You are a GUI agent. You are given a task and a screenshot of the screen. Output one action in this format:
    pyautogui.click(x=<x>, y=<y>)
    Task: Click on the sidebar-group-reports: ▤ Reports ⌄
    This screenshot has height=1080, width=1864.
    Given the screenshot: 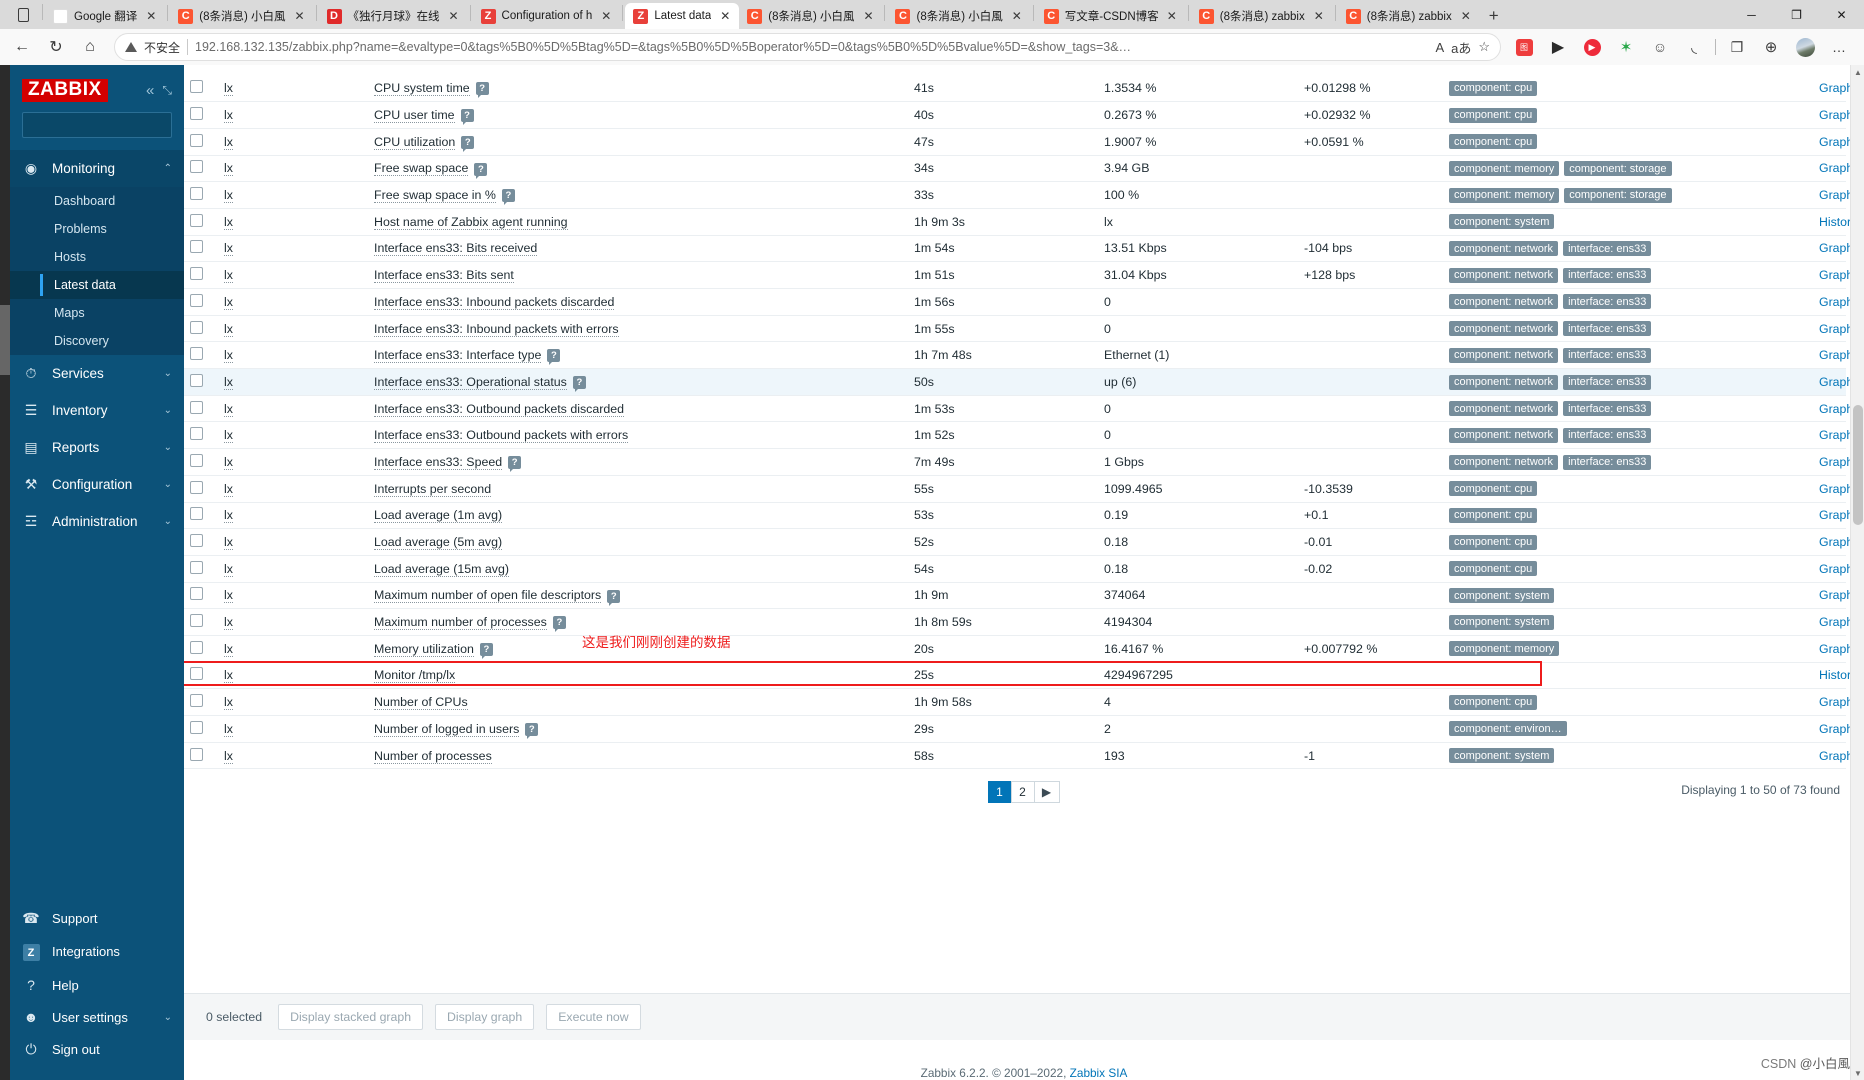 What is the action you would take?
    pyautogui.click(x=97, y=447)
    